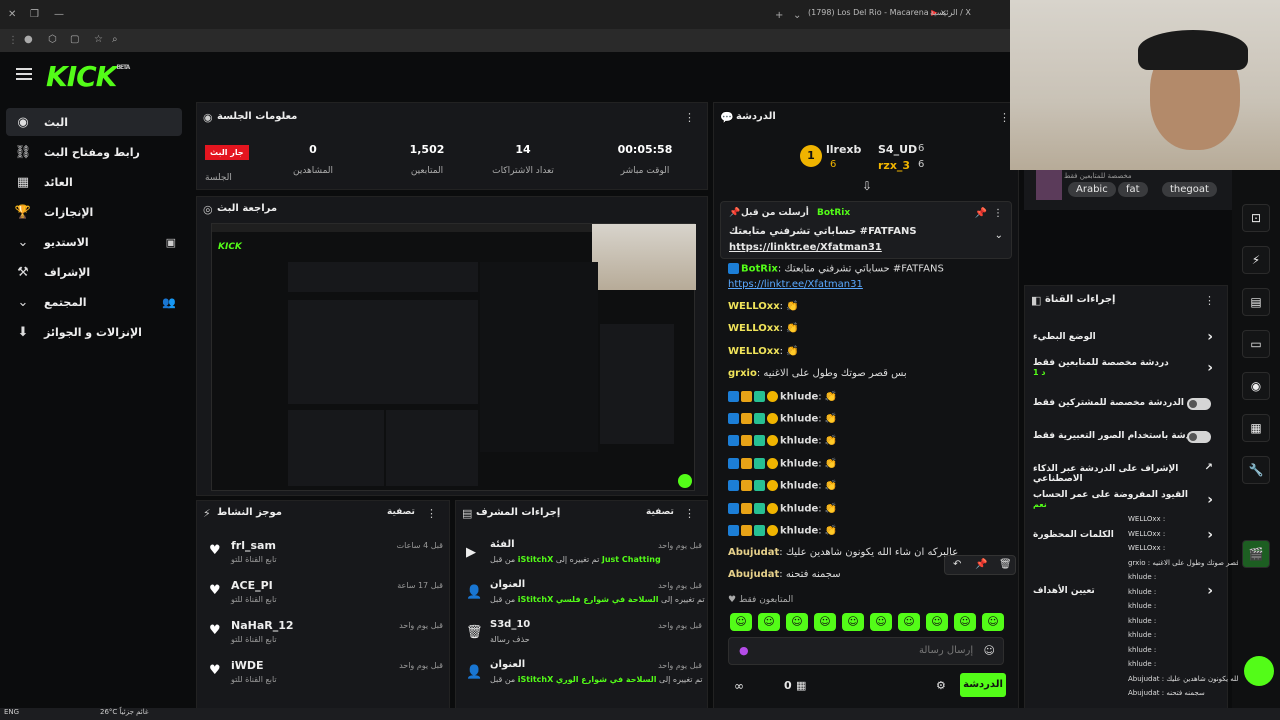  What do you see at coordinates (744, 650) in the screenshot?
I see `mic-icon: ●` at bounding box center [744, 650].